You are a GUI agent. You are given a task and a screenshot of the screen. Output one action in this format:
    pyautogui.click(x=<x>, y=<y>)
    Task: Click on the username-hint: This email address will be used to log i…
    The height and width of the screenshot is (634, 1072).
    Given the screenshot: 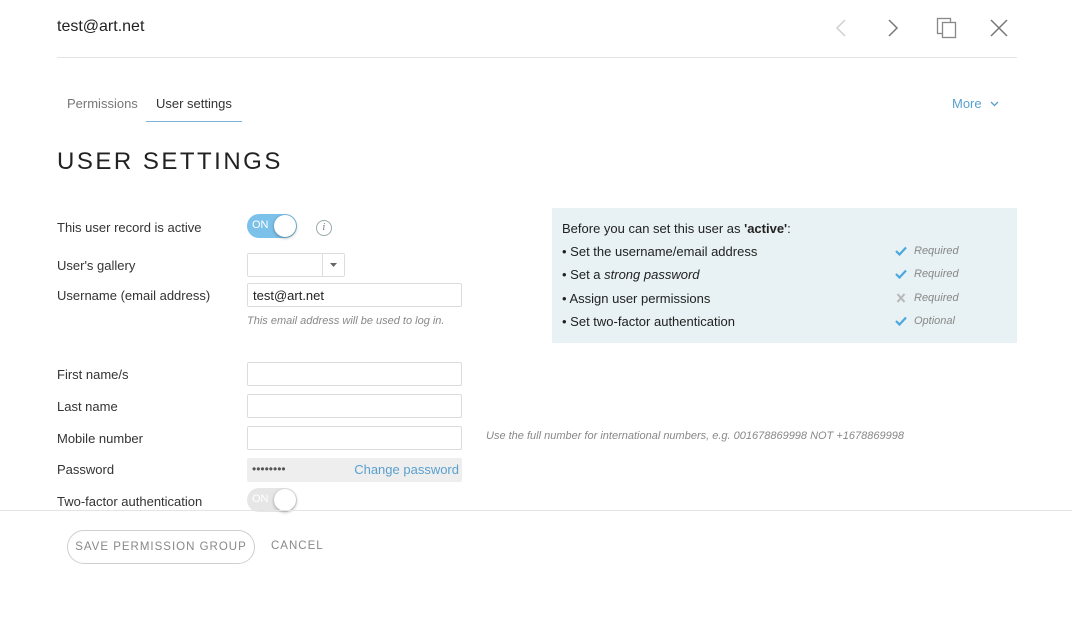 What is the action you would take?
    pyautogui.click(x=346, y=321)
    